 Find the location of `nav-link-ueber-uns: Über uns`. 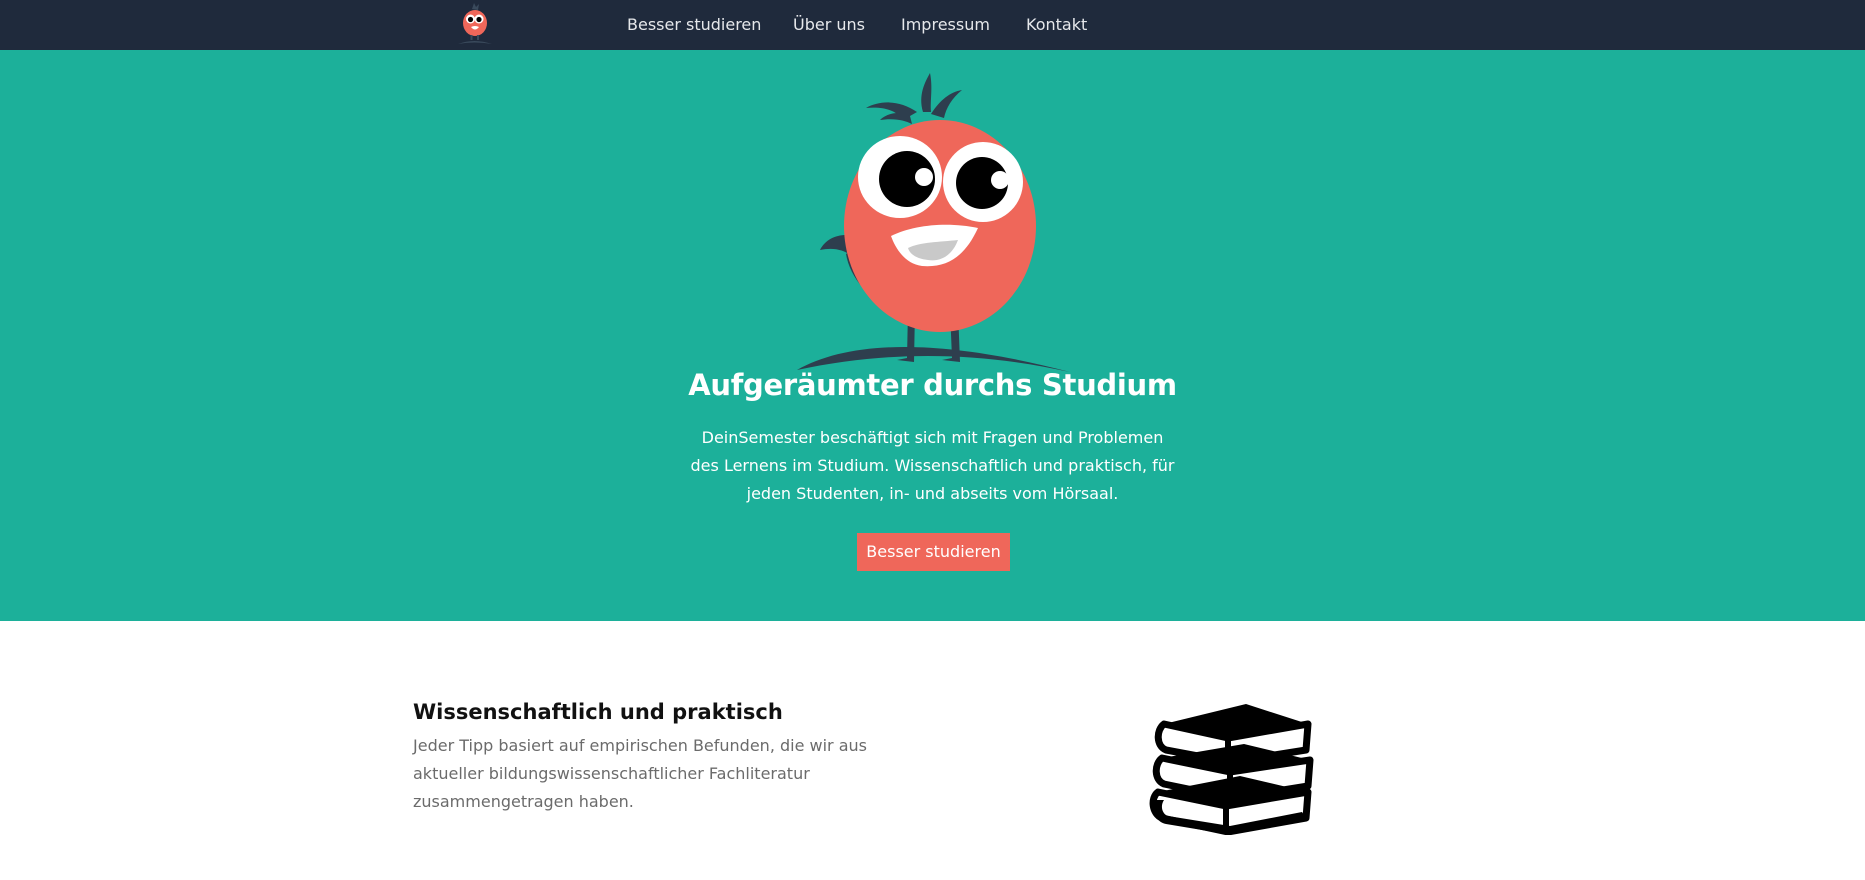

nav-link-ueber-uns: Über uns is located at coordinates (829, 24).